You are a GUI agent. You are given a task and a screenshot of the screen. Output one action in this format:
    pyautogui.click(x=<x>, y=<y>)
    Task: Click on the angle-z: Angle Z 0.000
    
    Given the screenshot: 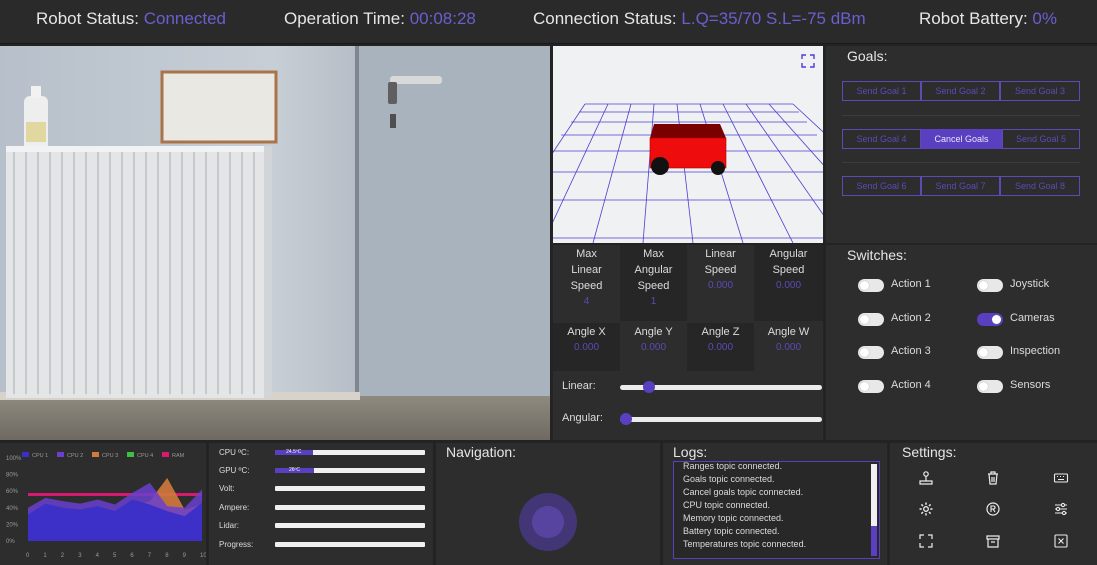 What is the action you would take?
    pyautogui.click(x=720, y=347)
    